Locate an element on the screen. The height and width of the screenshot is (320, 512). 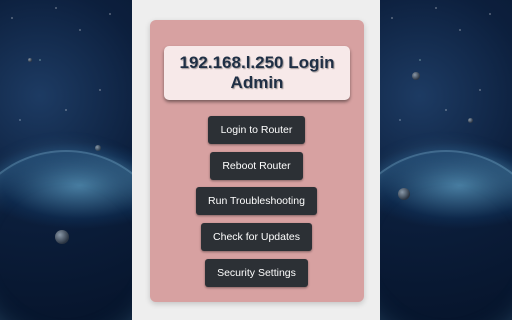
login-router-button: Login to Router is located at coordinates (256, 130).